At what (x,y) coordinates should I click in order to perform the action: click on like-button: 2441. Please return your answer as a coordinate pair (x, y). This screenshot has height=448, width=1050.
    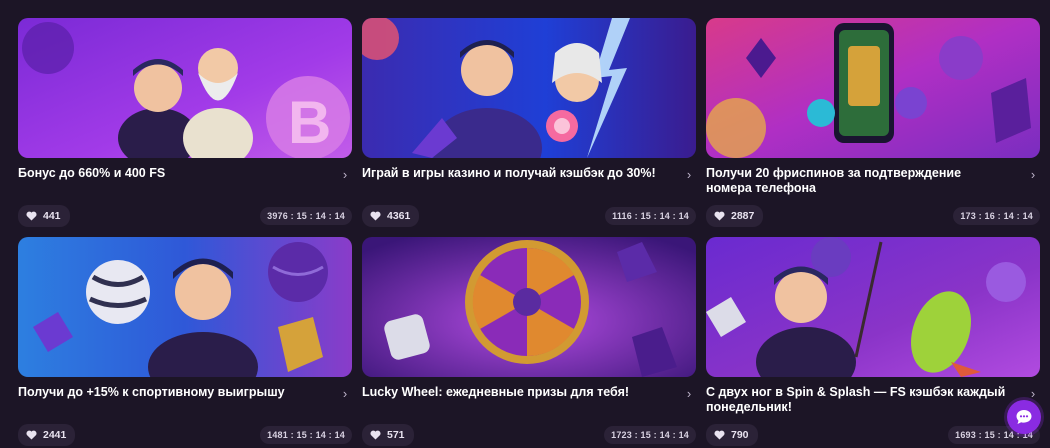
    Looking at the image, I should click on (47, 435).